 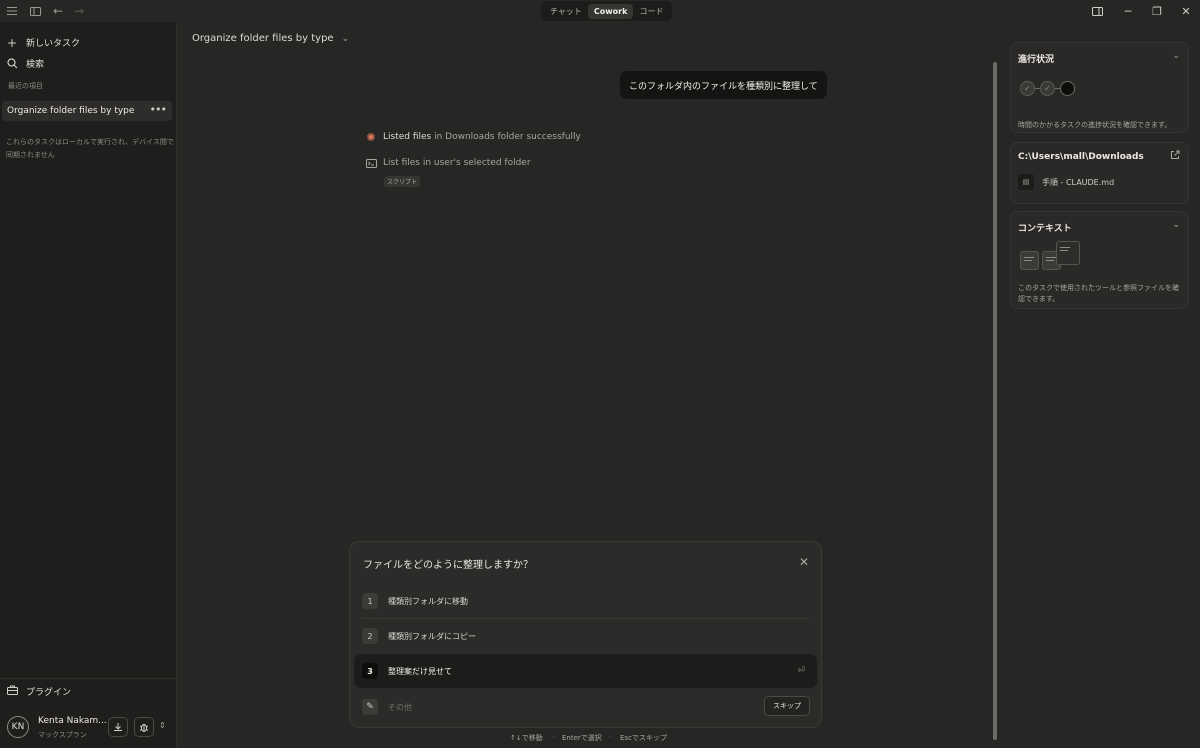 I want to click on user-message: このフォルダ内のファイルを種類別に整理して, so click(x=723, y=85).